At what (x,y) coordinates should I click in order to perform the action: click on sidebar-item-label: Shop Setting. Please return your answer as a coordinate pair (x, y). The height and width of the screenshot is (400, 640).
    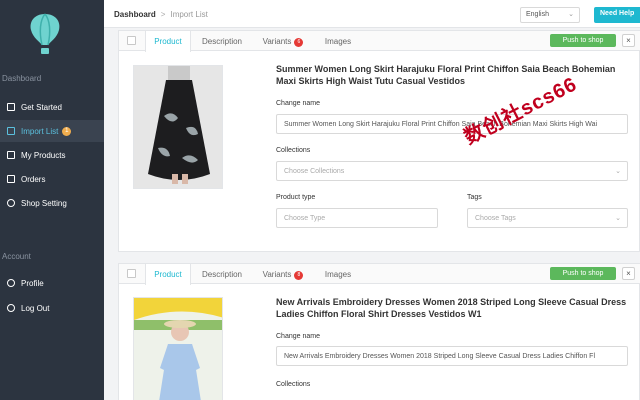
    Looking at the image, I should click on (44, 203).